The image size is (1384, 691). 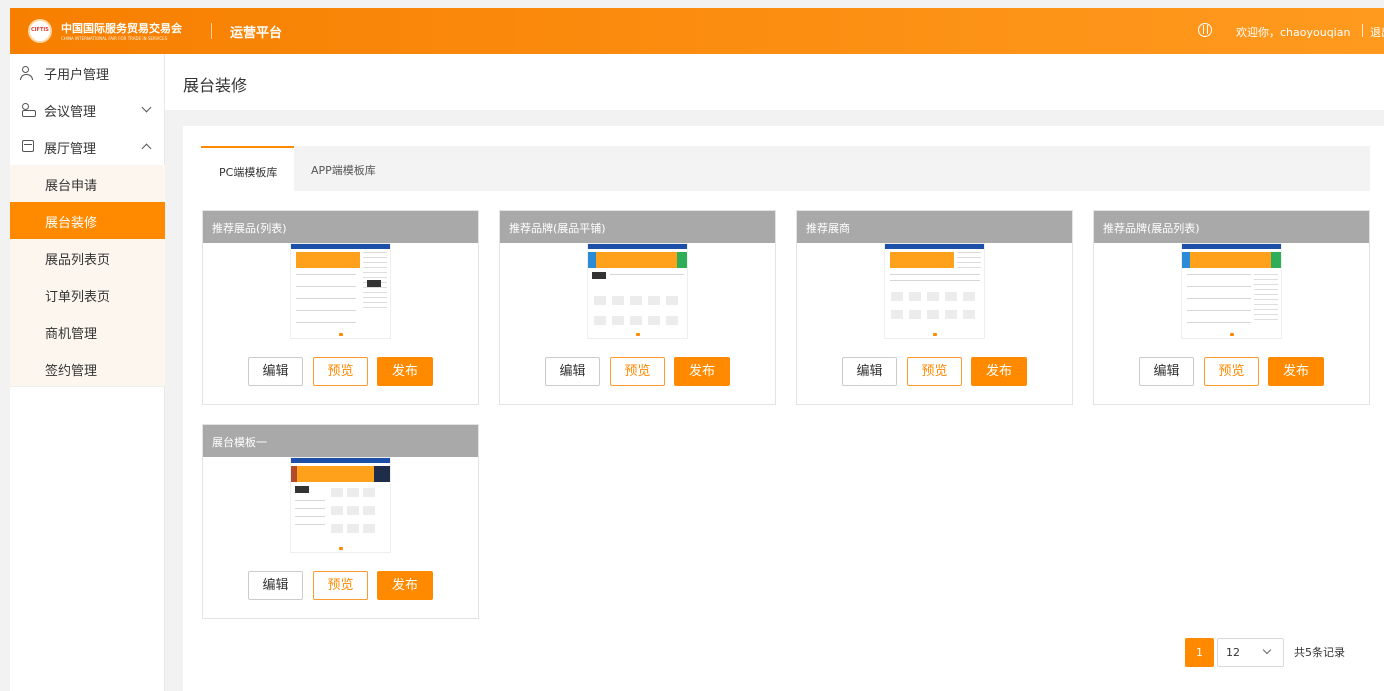 What do you see at coordinates (1199, 652) in the screenshot?
I see `pagination-current-page: 1` at bounding box center [1199, 652].